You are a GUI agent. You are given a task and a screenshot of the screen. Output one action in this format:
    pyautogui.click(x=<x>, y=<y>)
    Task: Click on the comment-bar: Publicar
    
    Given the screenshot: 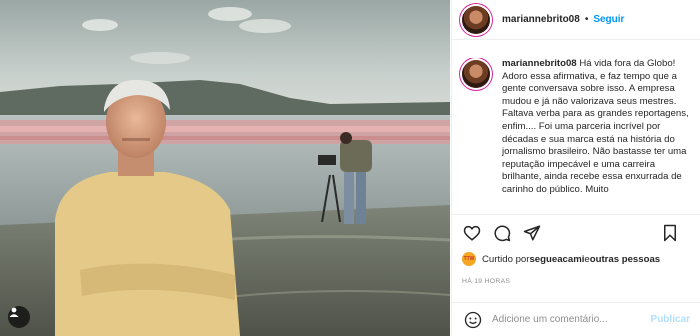 What is the action you would take?
    pyautogui.click(x=576, y=319)
    